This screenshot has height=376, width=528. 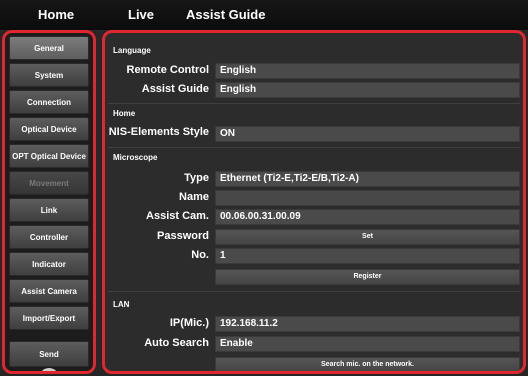 I want to click on sidebar-item-indicator: Indicator, so click(x=49, y=264).